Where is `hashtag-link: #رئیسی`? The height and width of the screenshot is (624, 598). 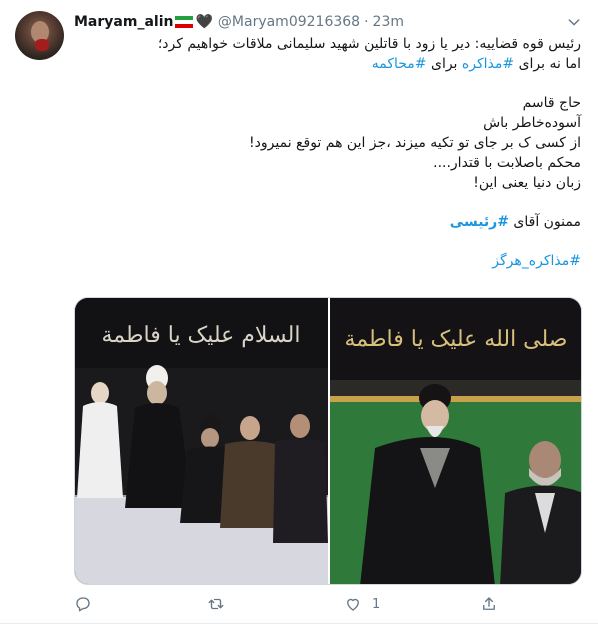
hashtag-link: #رئیسی is located at coordinates (479, 222).